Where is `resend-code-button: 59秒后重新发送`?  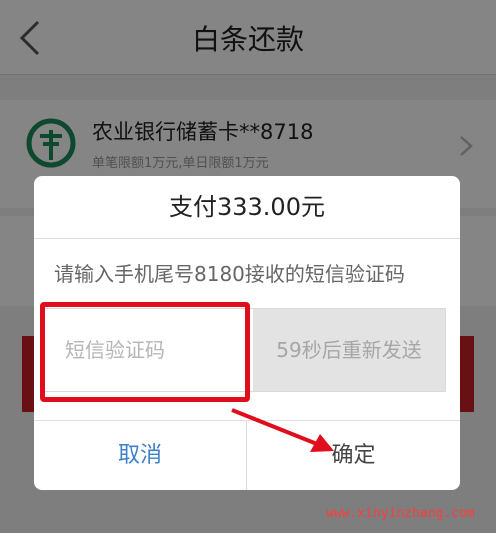
resend-code-button: 59秒后重新发送 is located at coordinates (349, 350).